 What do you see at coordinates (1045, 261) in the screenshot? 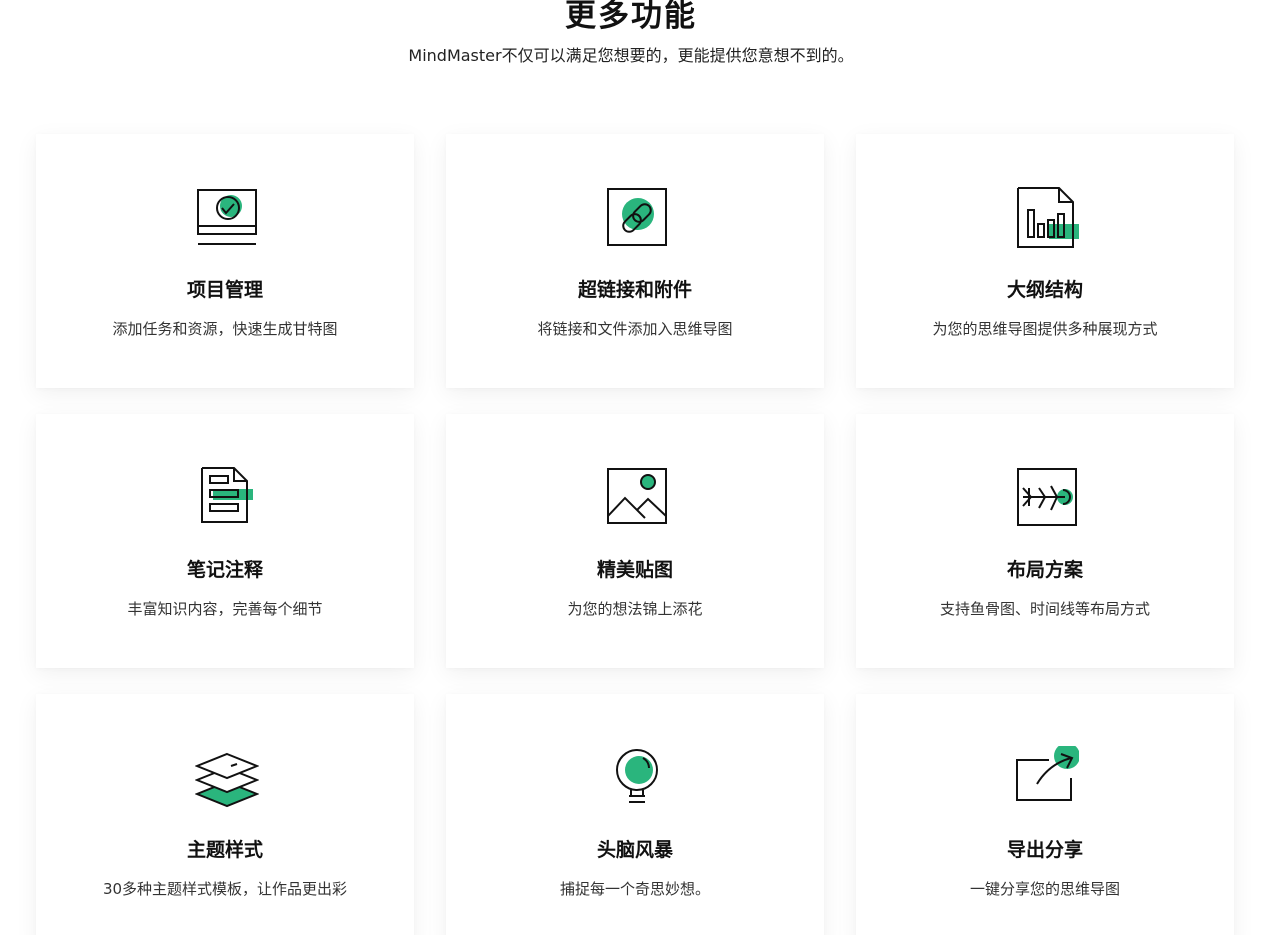
I see `feature-card-outline: 大纲结构 为您的思维导图提供多种展现方式` at bounding box center [1045, 261].